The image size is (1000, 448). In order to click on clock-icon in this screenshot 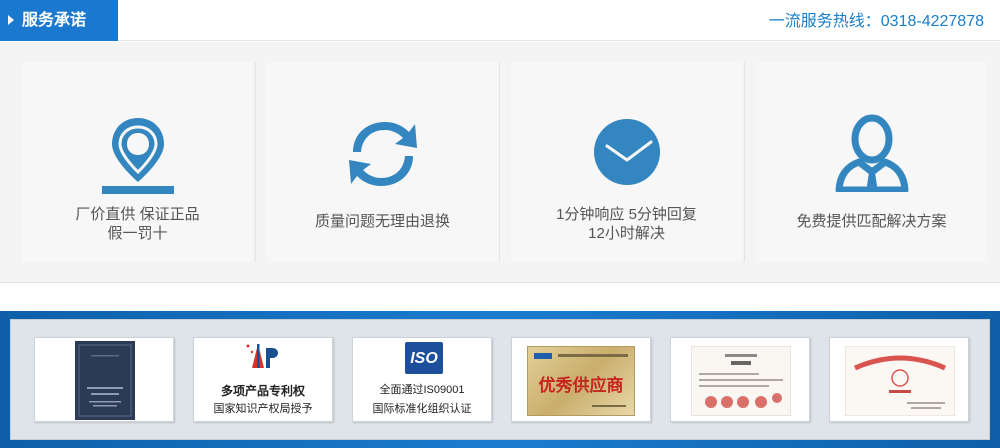, I will do `click(626, 152)`.